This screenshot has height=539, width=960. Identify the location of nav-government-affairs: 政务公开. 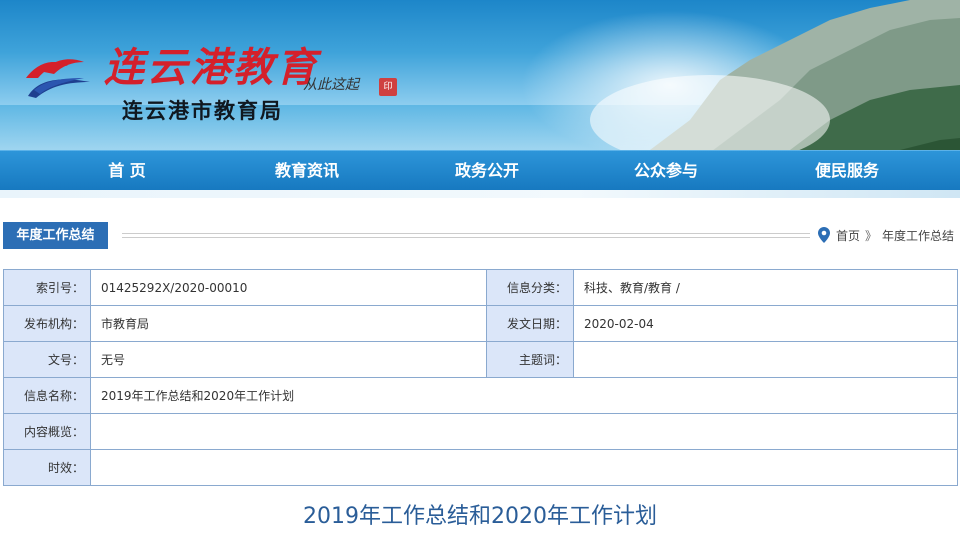
(487, 171).